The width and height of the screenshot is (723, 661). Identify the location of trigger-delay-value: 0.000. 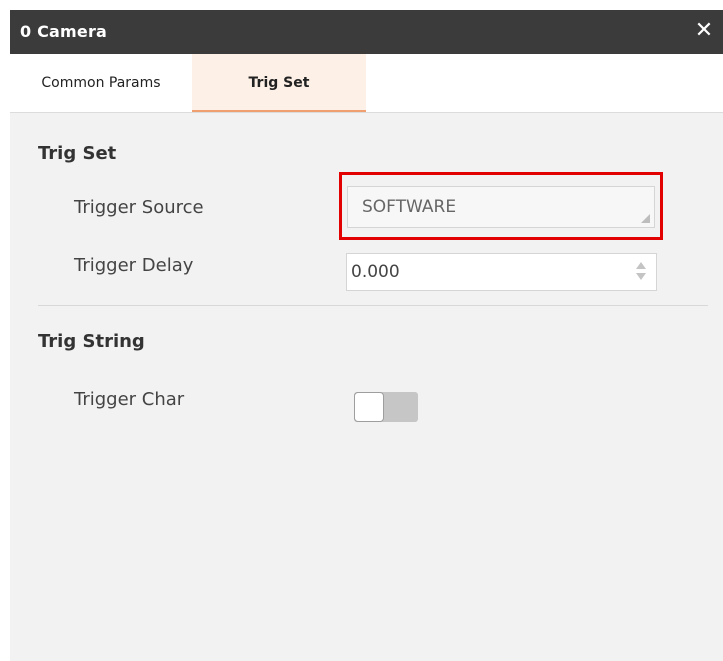
(375, 272).